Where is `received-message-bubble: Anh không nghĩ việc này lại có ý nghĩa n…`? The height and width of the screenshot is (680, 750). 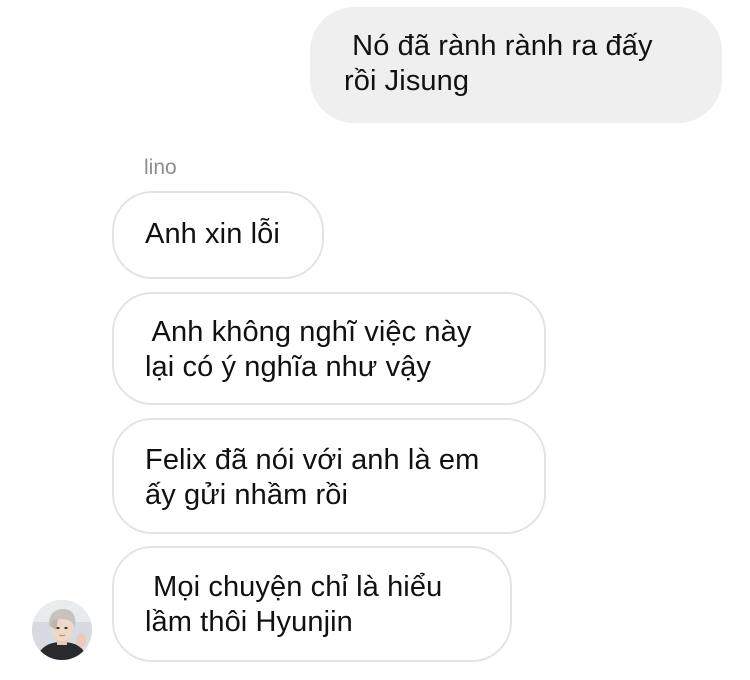 received-message-bubble: Anh không nghĩ việc này lại có ý nghĩa n… is located at coordinates (329, 348).